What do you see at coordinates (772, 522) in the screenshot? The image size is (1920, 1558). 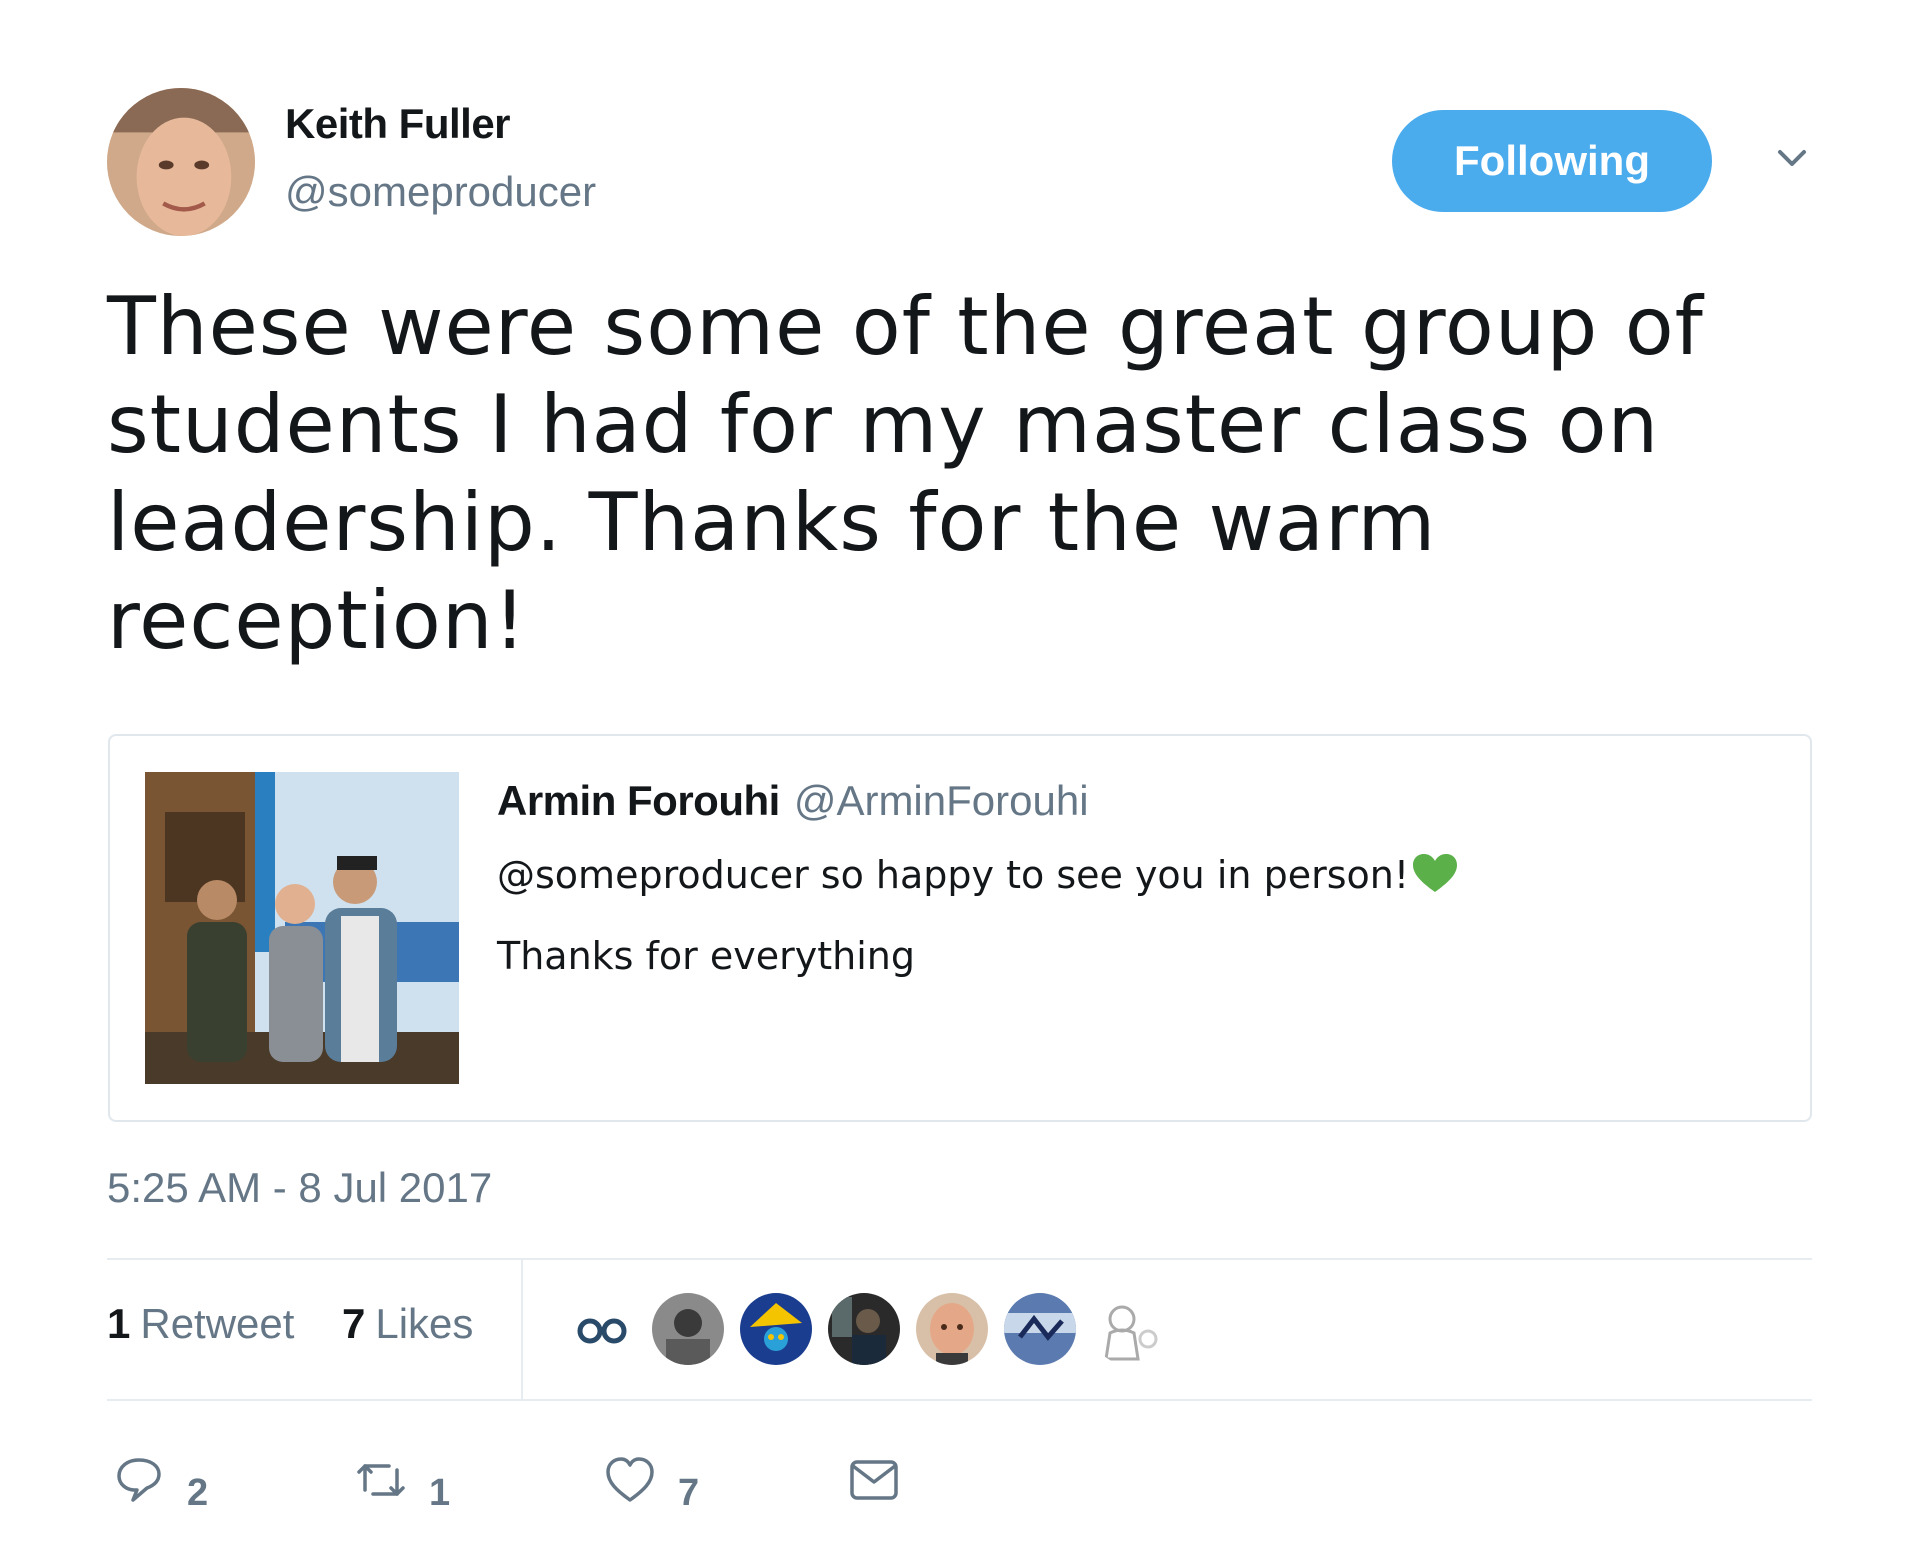 I see `tweet-text-line: leadership. Thanks for the warm` at bounding box center [772, 522].